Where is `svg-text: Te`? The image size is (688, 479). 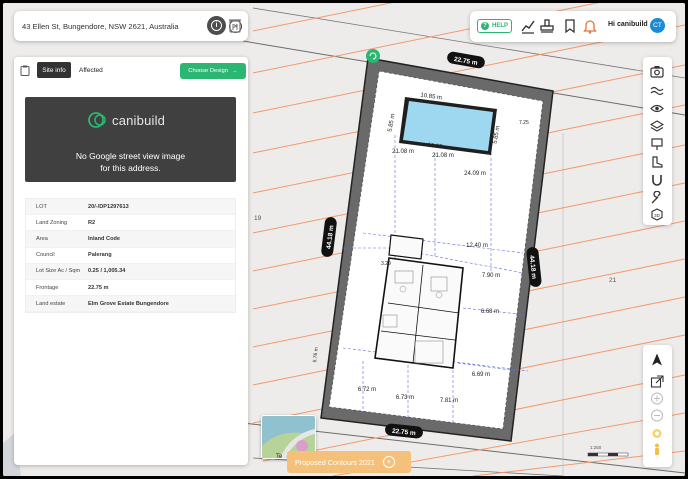 svg-text: Te is located at coordinates (279, 456).